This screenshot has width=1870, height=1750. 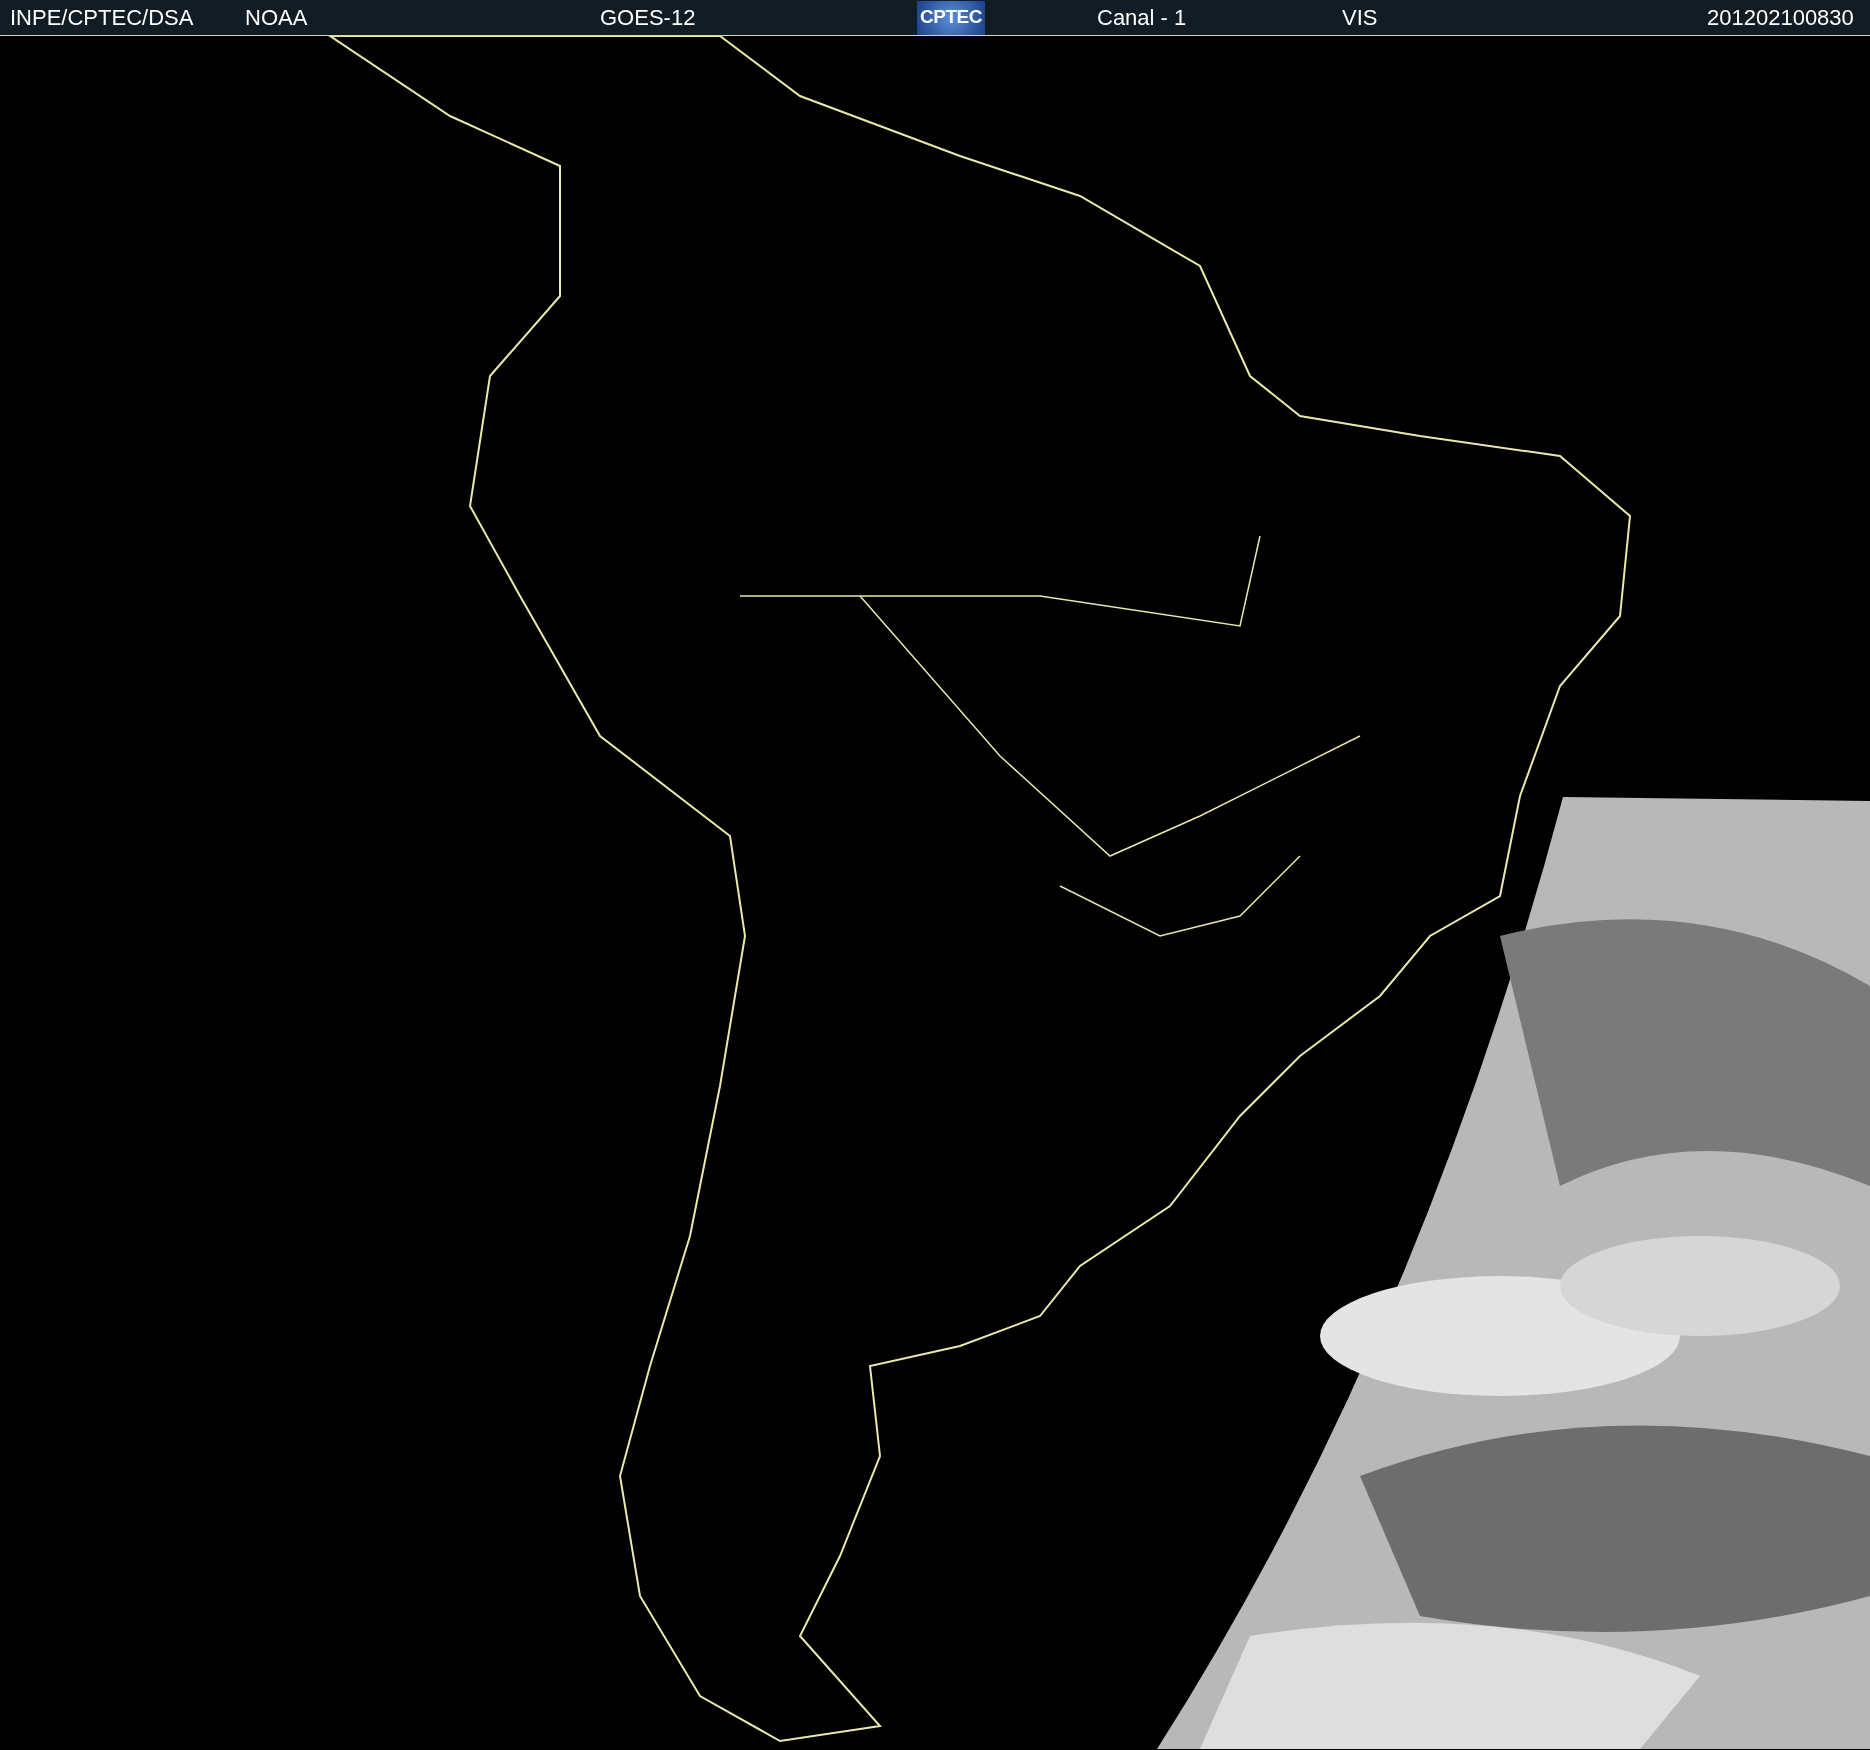 I want to click on band-label: VIS, so click(x=1360, y=18).